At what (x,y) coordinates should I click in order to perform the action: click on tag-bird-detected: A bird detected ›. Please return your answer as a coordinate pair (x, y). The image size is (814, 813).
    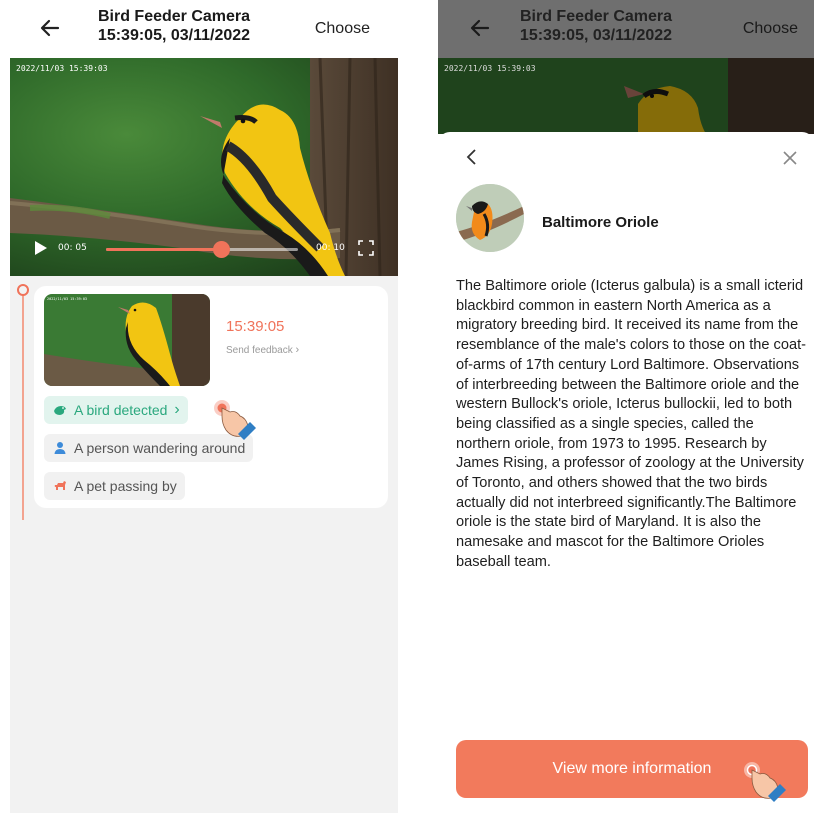
    Looking at the image, I should click on (116, 410).